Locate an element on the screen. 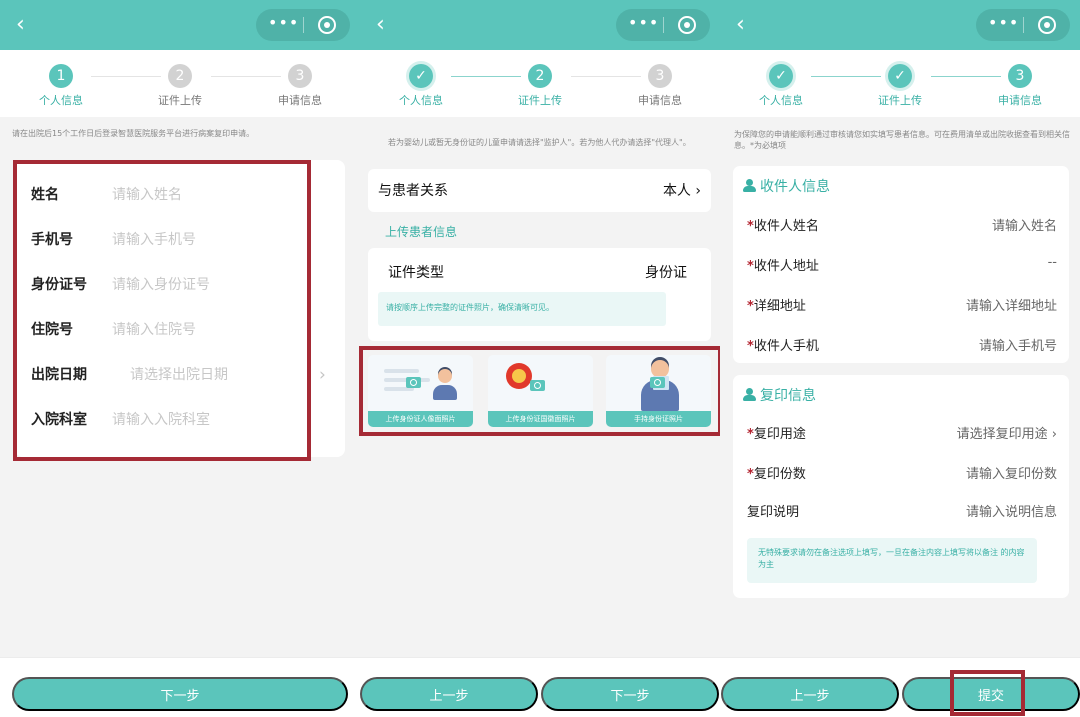 The image size is (1080, 717). copy-info-tip: 无特殊要求请勿在备注选项上填写，一旦在备注内容上填写将以备注 的内容为主 is located at coordinates (892, 560).